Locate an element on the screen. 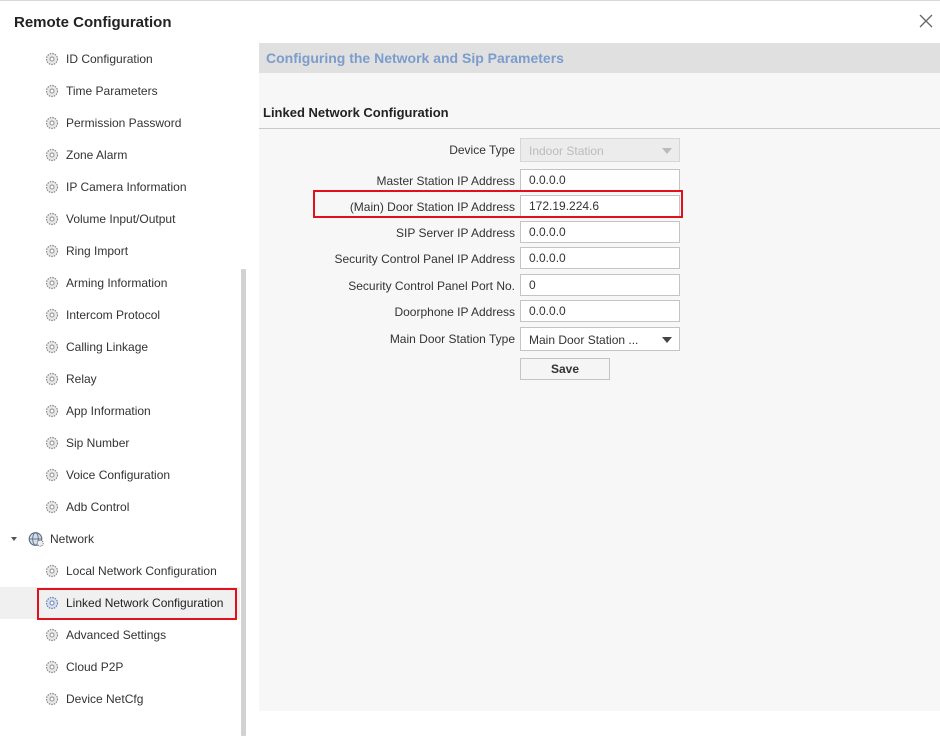 Image resolution: width=940 pixels, height=736 pixels. sidebar-item-label: Time Parameters is located at coordinates (112, 91).